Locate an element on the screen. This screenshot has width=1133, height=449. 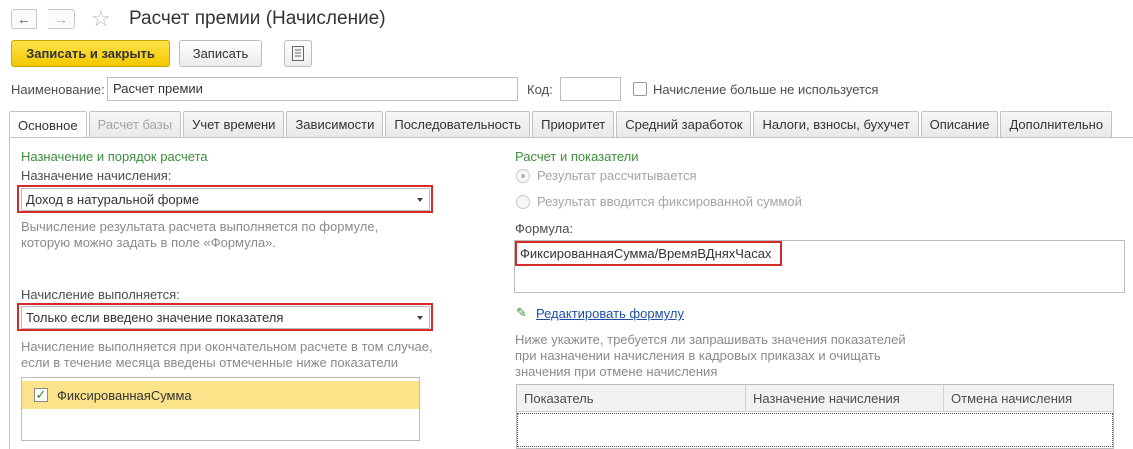
window-title: Расчет премии (Начисление) is located at coordinates (257, 18).